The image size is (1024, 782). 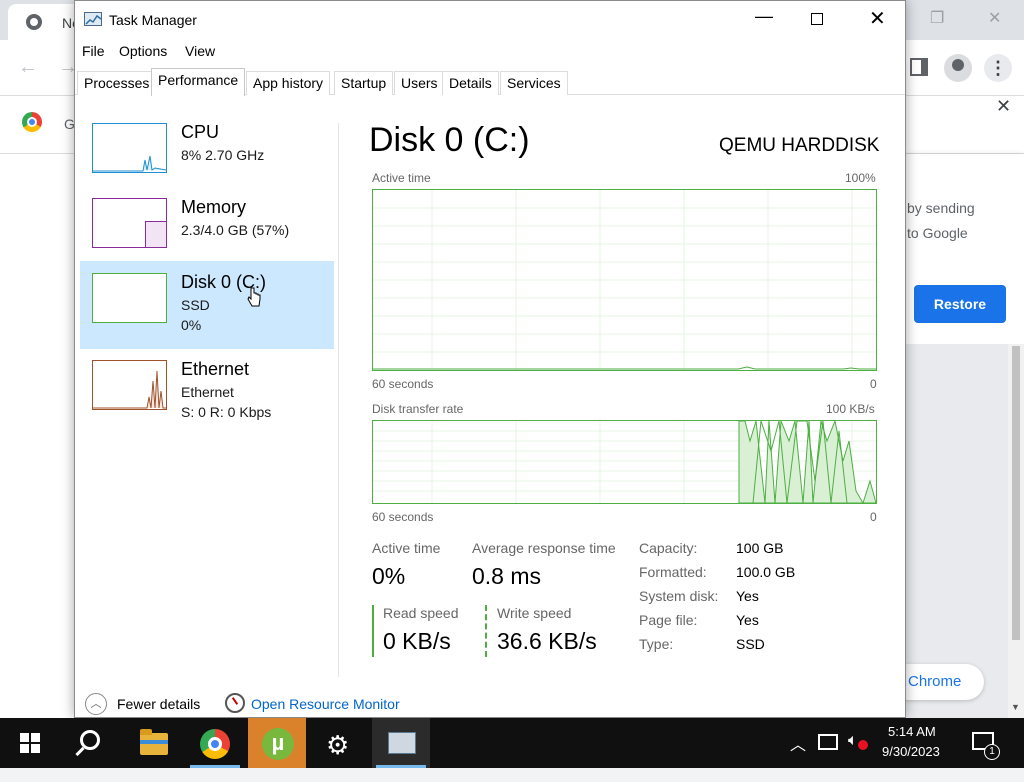 I want to click on search-icon, so click(x=90, y=740).